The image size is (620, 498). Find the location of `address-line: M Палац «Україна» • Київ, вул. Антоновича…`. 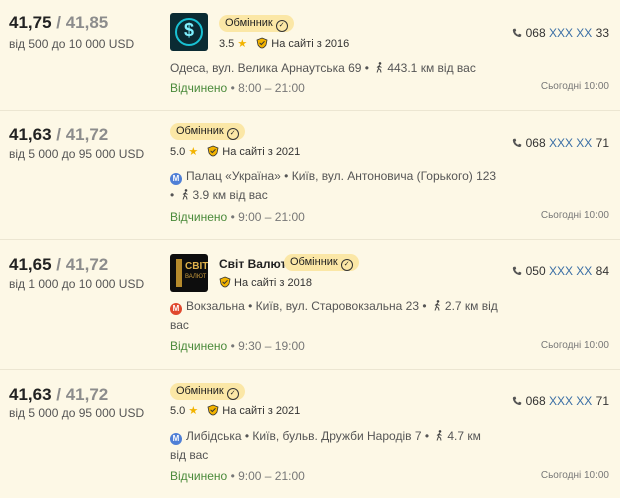

address-line: M Палац «Україна» • Київ, вул. Антоновича… is located at coordinates (335, 186).